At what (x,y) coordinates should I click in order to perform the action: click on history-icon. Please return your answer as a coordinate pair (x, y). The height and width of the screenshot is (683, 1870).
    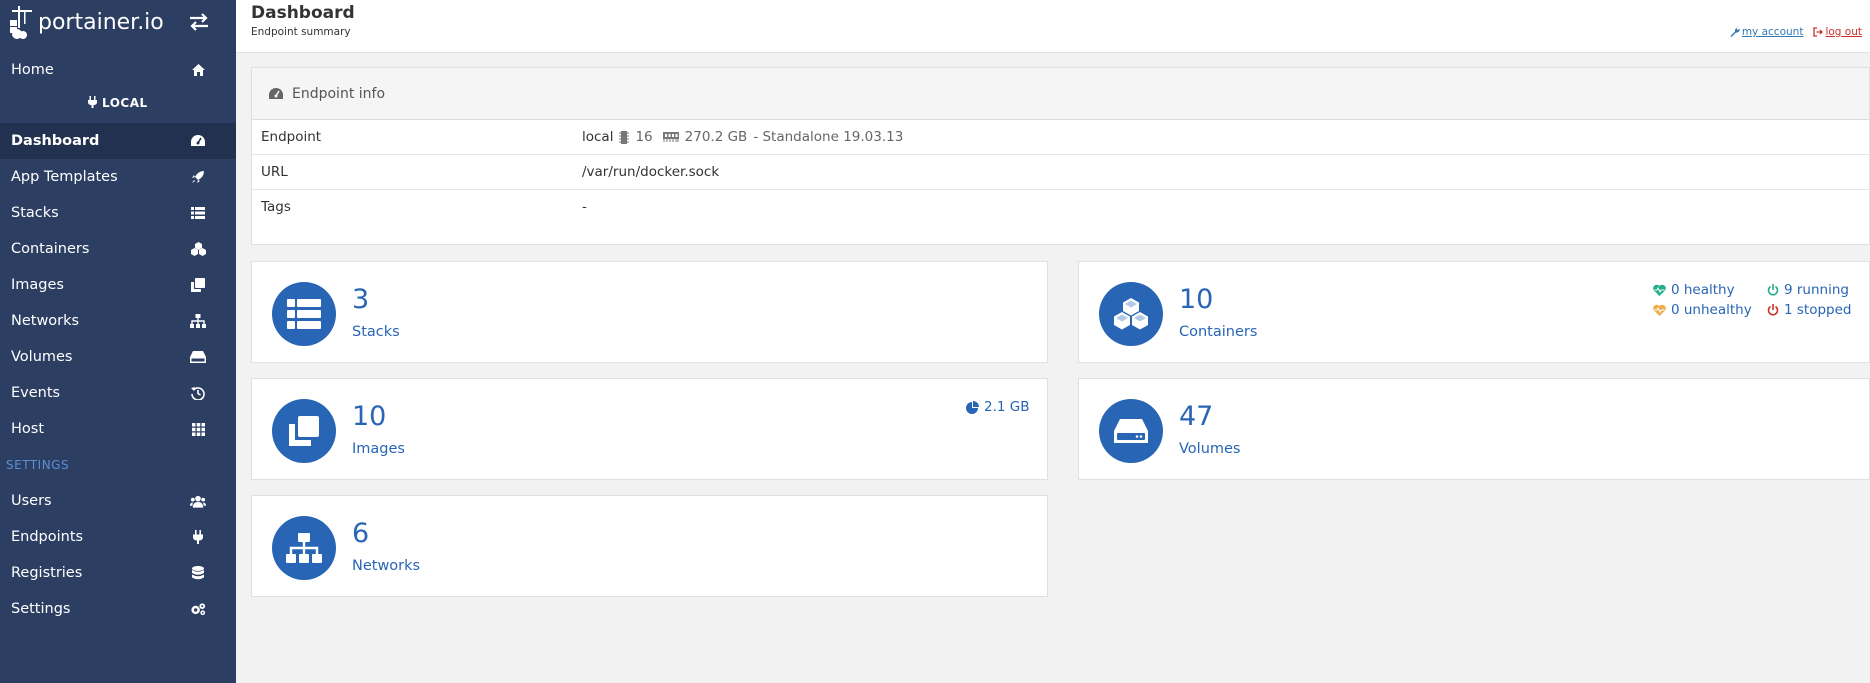
    Looking at the image, I should click on (198, 393).